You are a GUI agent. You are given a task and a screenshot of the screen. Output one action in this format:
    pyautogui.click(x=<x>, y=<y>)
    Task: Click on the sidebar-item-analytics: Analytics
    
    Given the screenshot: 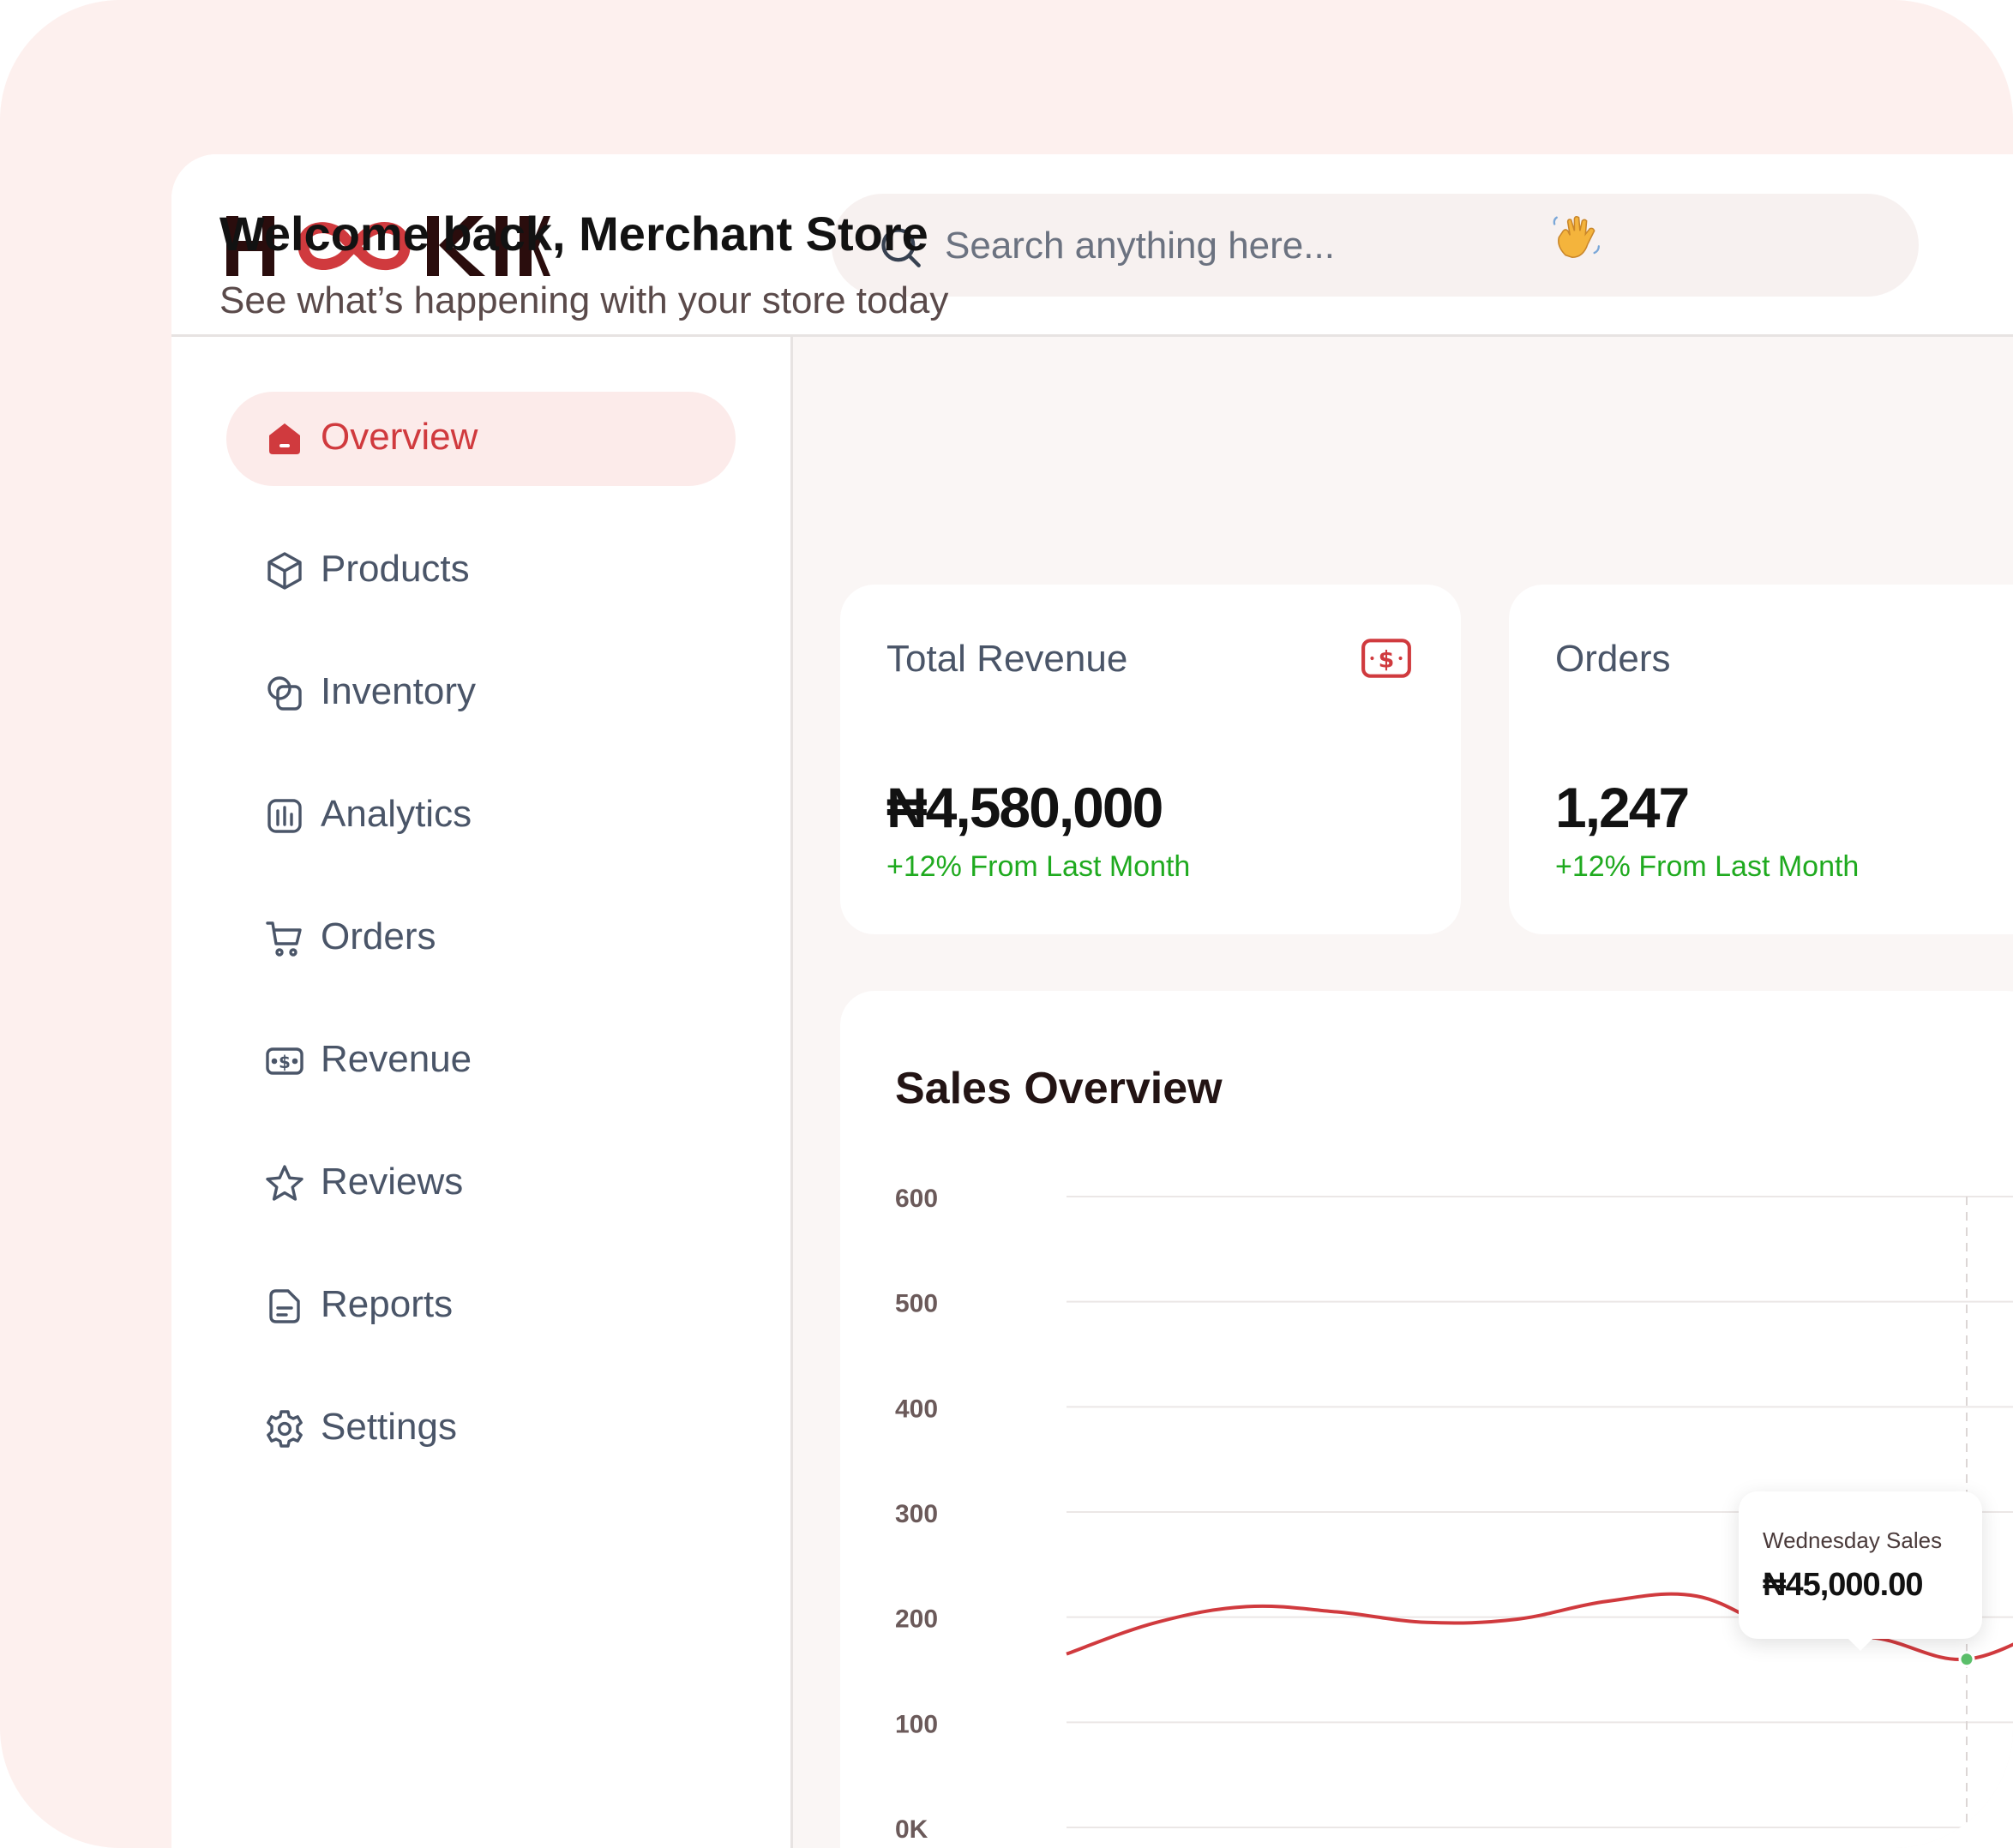 What is the action you would take?
    pyautogui.click(x=481, y=816)
    